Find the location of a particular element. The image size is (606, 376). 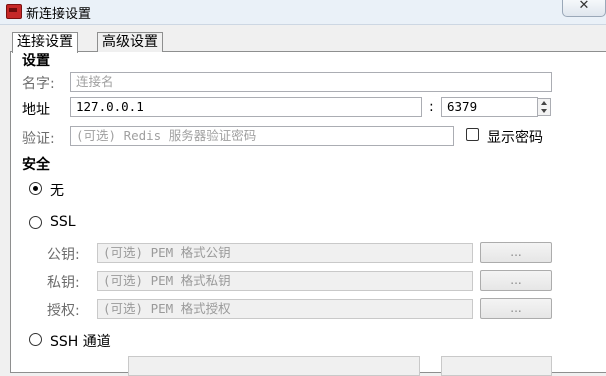

private-key-input: (可选) PEM 格式私钥 is located at coordinates (285, 281).